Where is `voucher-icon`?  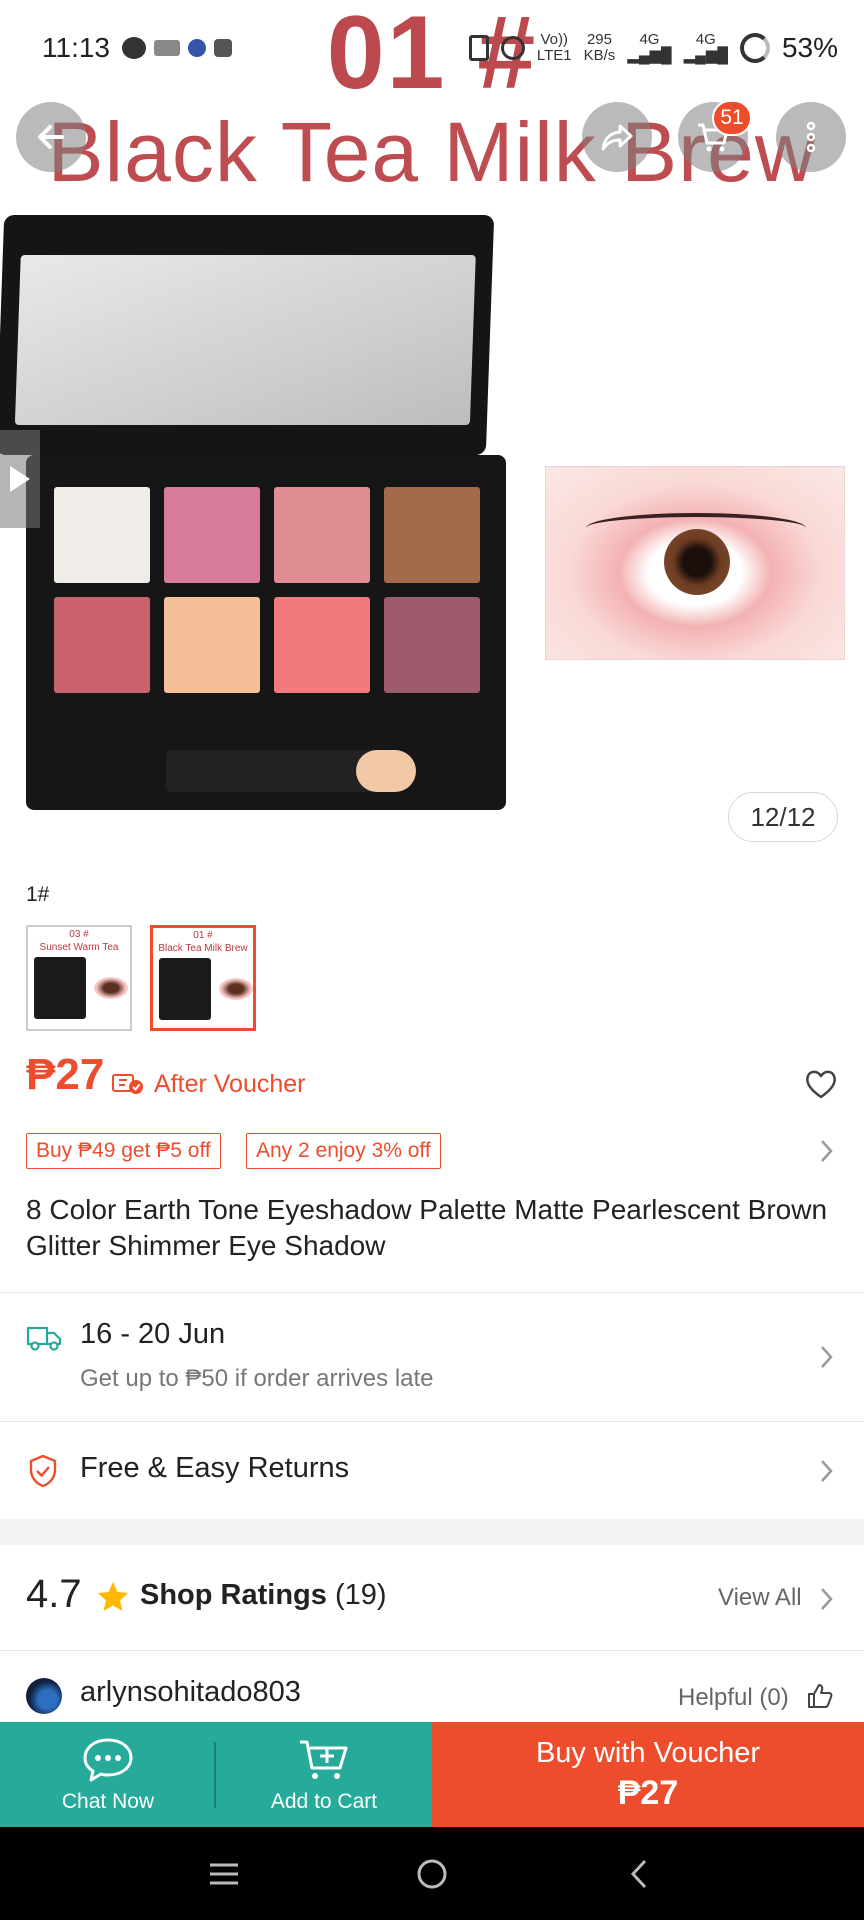
voucher-icon is located at coordinates (127, 1084).